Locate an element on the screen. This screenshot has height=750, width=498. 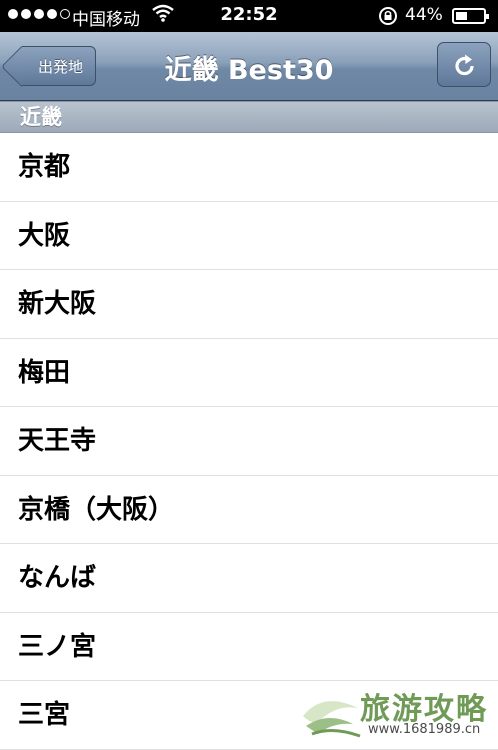
navigation-bar: 出発地 近畿 Best30 is located at coordinates (249, 66).